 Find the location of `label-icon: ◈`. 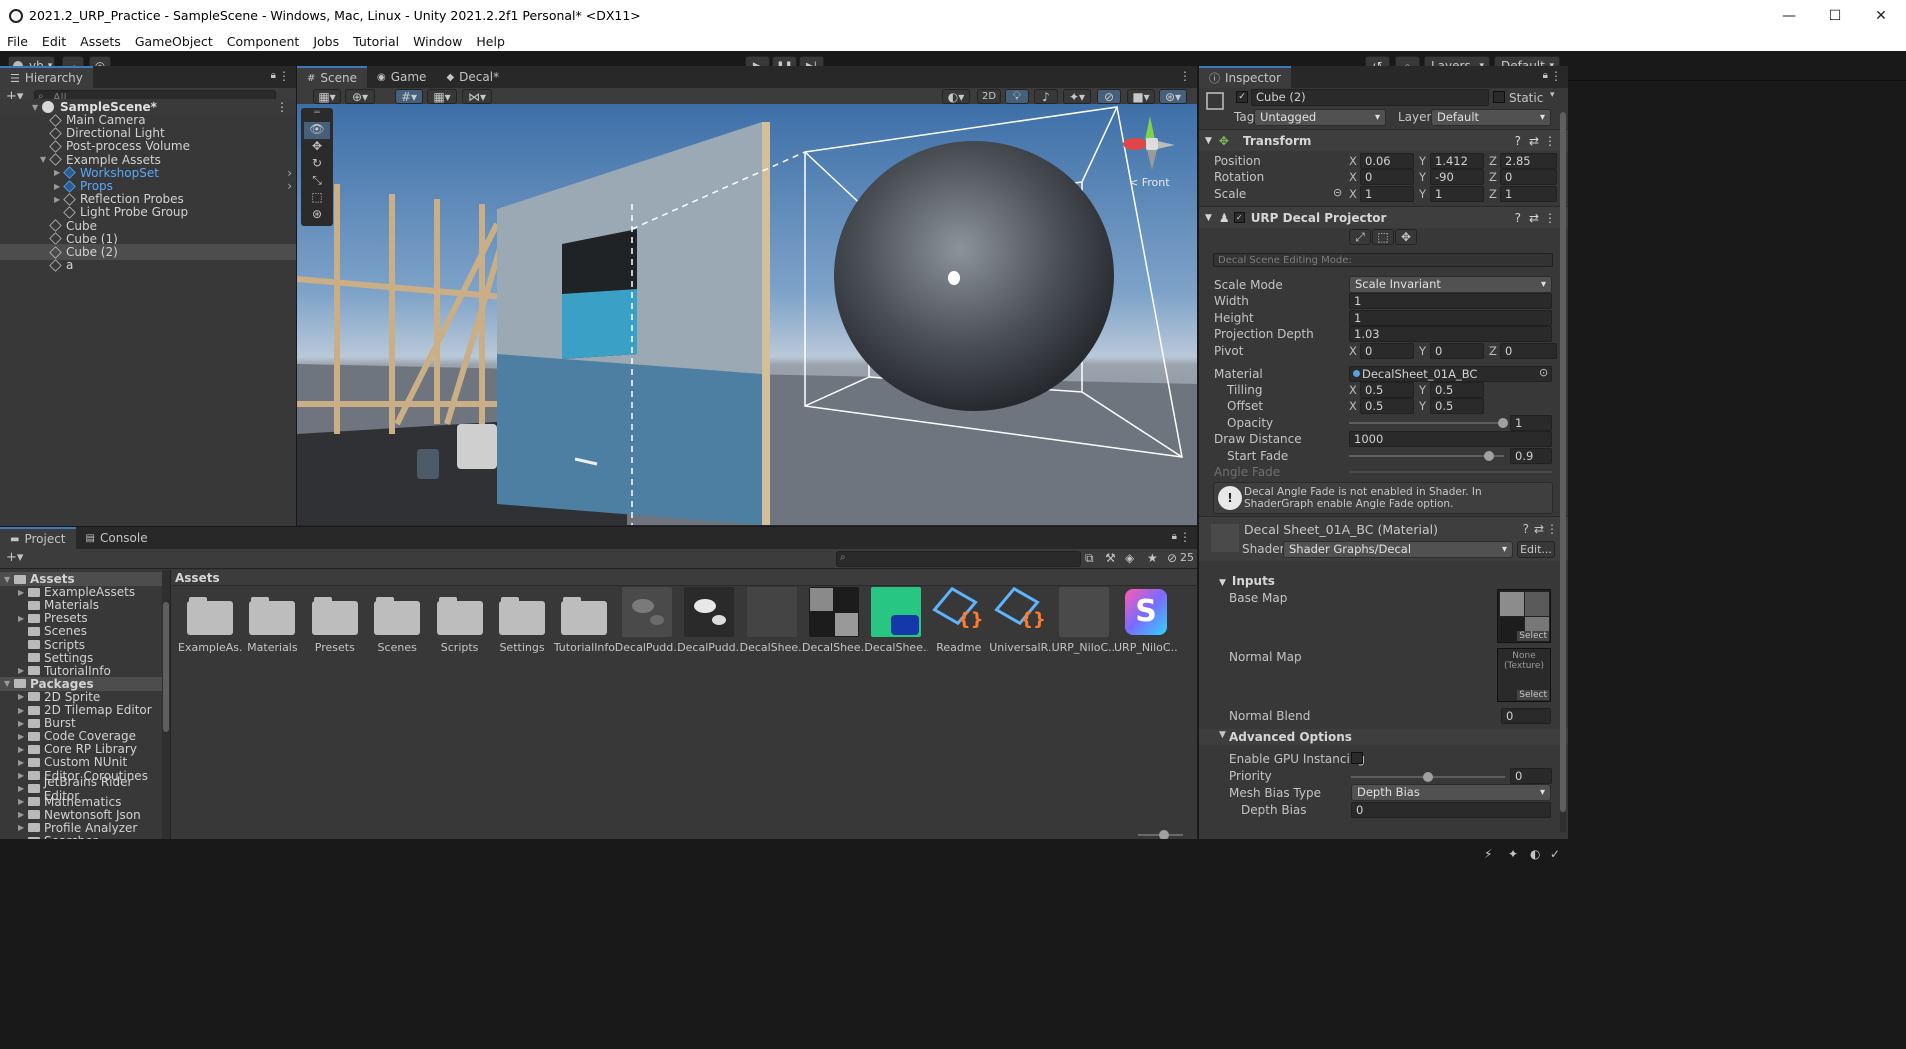

label-icon: ◈ is located at coordinates (1129, 558).